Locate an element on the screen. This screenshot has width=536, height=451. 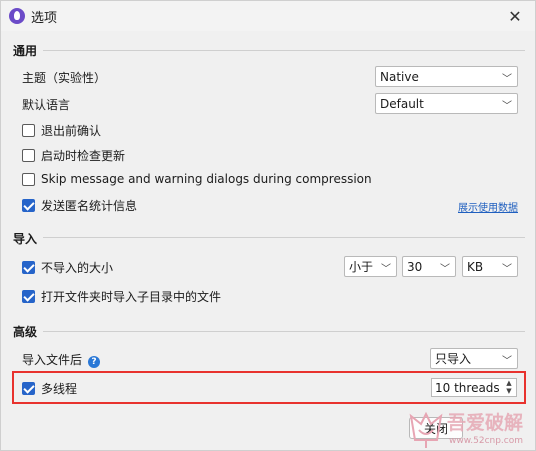
multithread-checkbox: 多线程 is located at coordinates (49, 388).